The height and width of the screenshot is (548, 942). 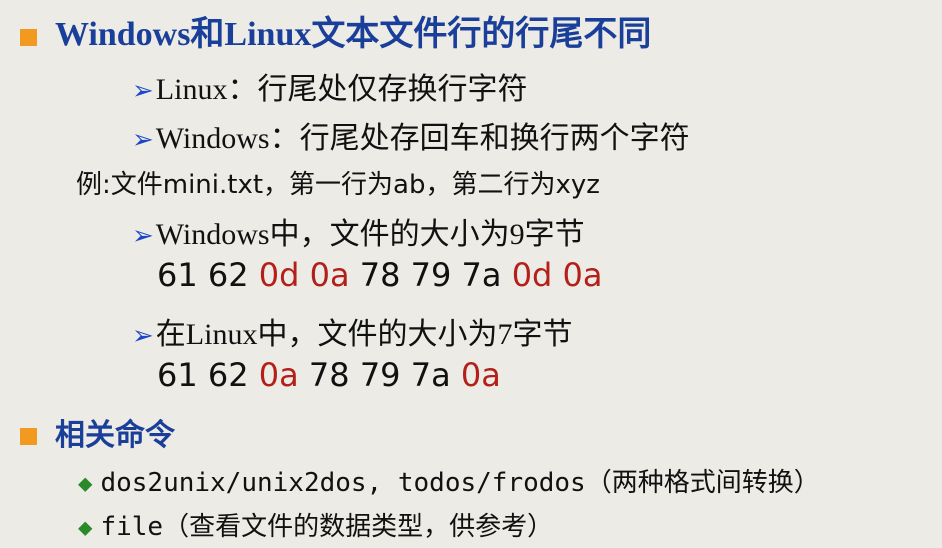 I want to click on bullet-cmd-file: ◆ file（查看文件的数据类型，供参考）, so click(x=315, y=524).